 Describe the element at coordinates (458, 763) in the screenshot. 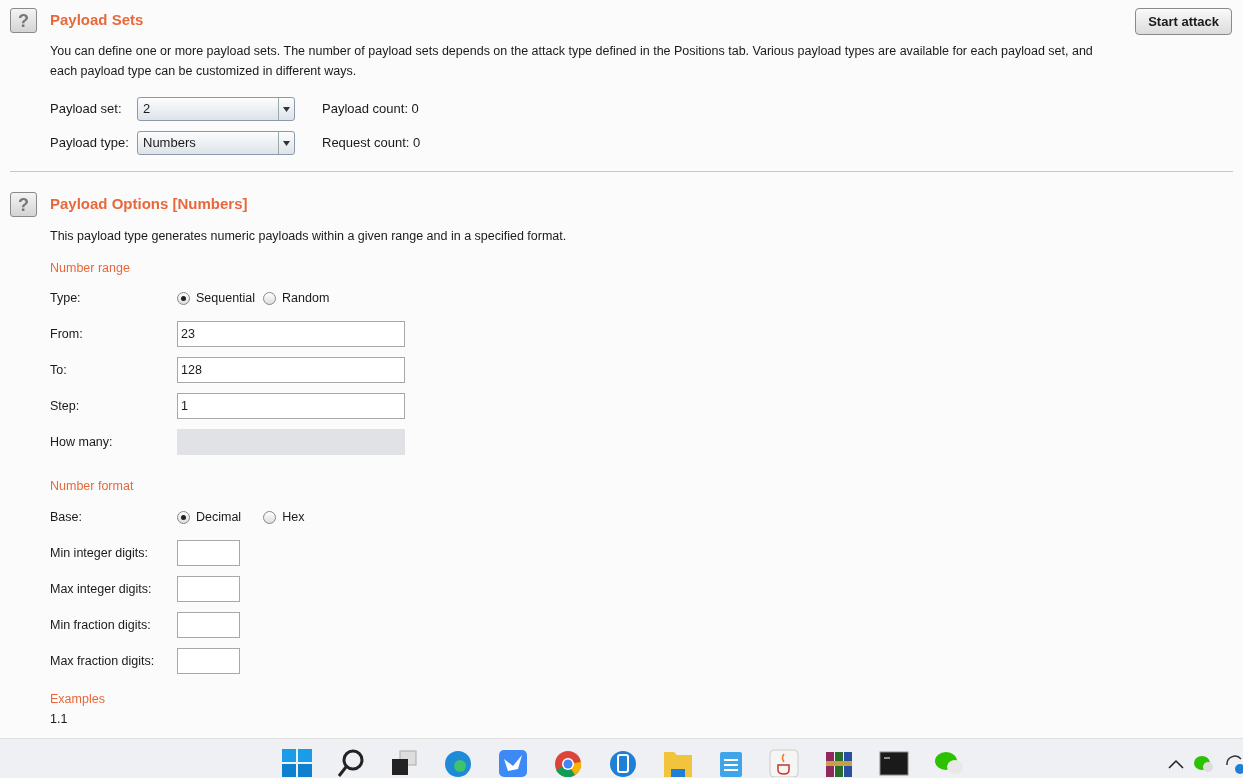

I see `edge-browser-icon` at that location.